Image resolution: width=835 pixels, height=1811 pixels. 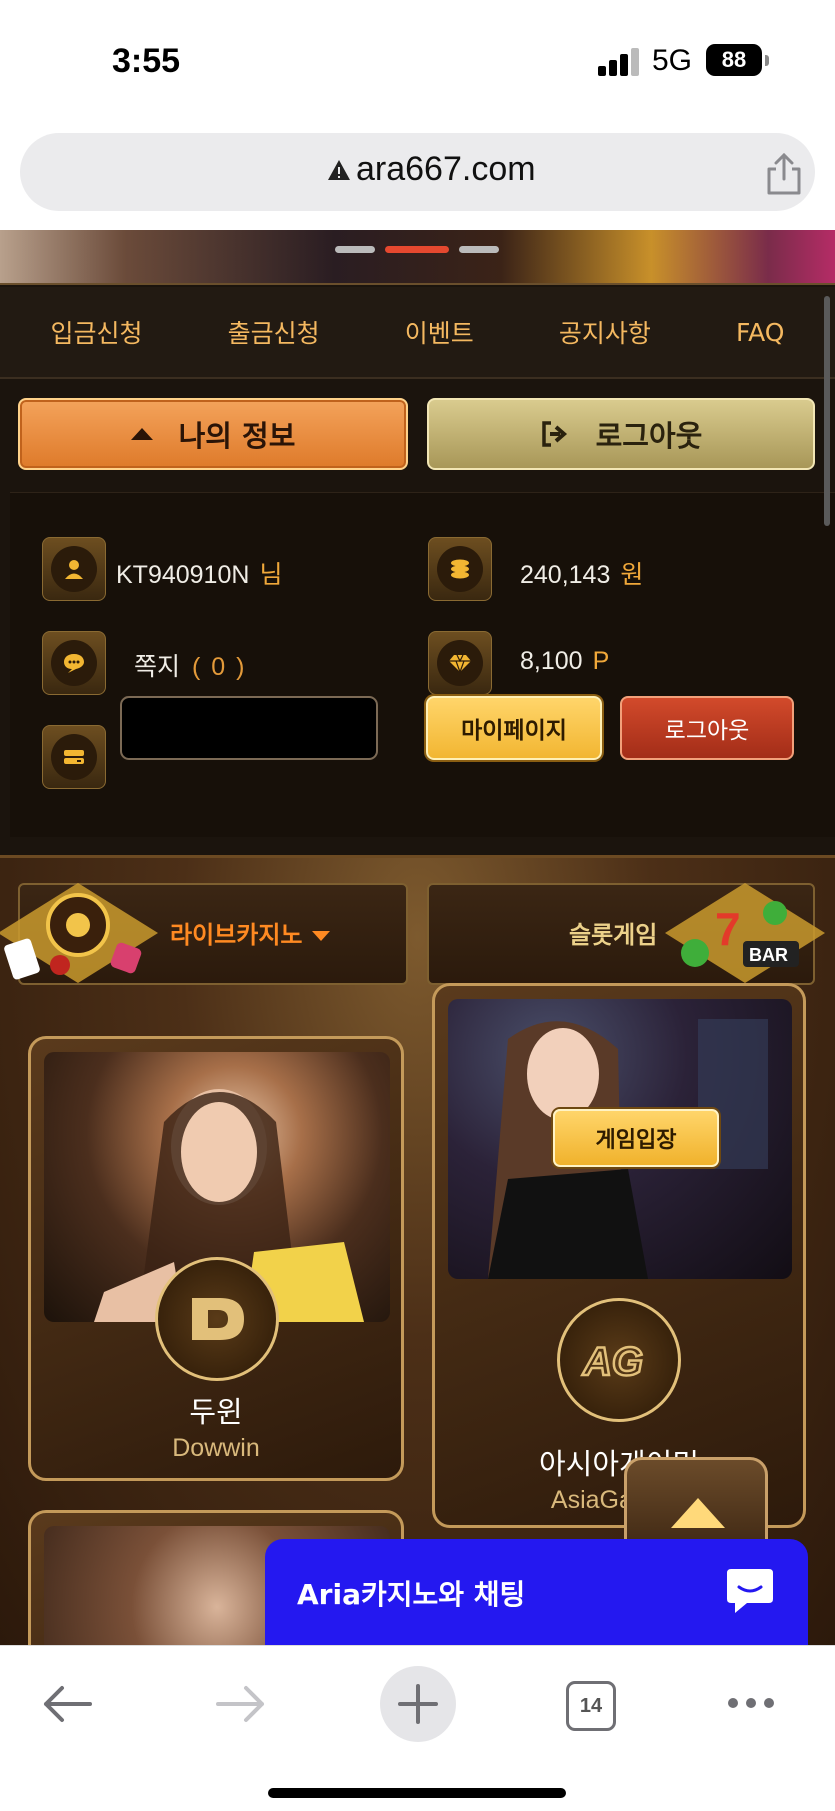 I want to click on tab-slot-label: 슬롯게임, so click(x=613, y=935).